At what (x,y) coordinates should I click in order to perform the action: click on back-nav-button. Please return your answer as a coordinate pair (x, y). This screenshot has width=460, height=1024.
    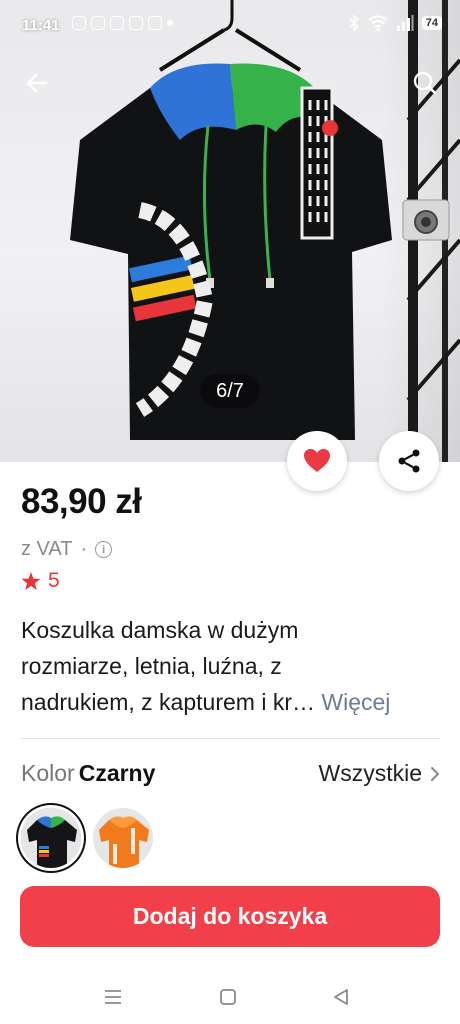
    Looking at the image, I should click on (341, 997).